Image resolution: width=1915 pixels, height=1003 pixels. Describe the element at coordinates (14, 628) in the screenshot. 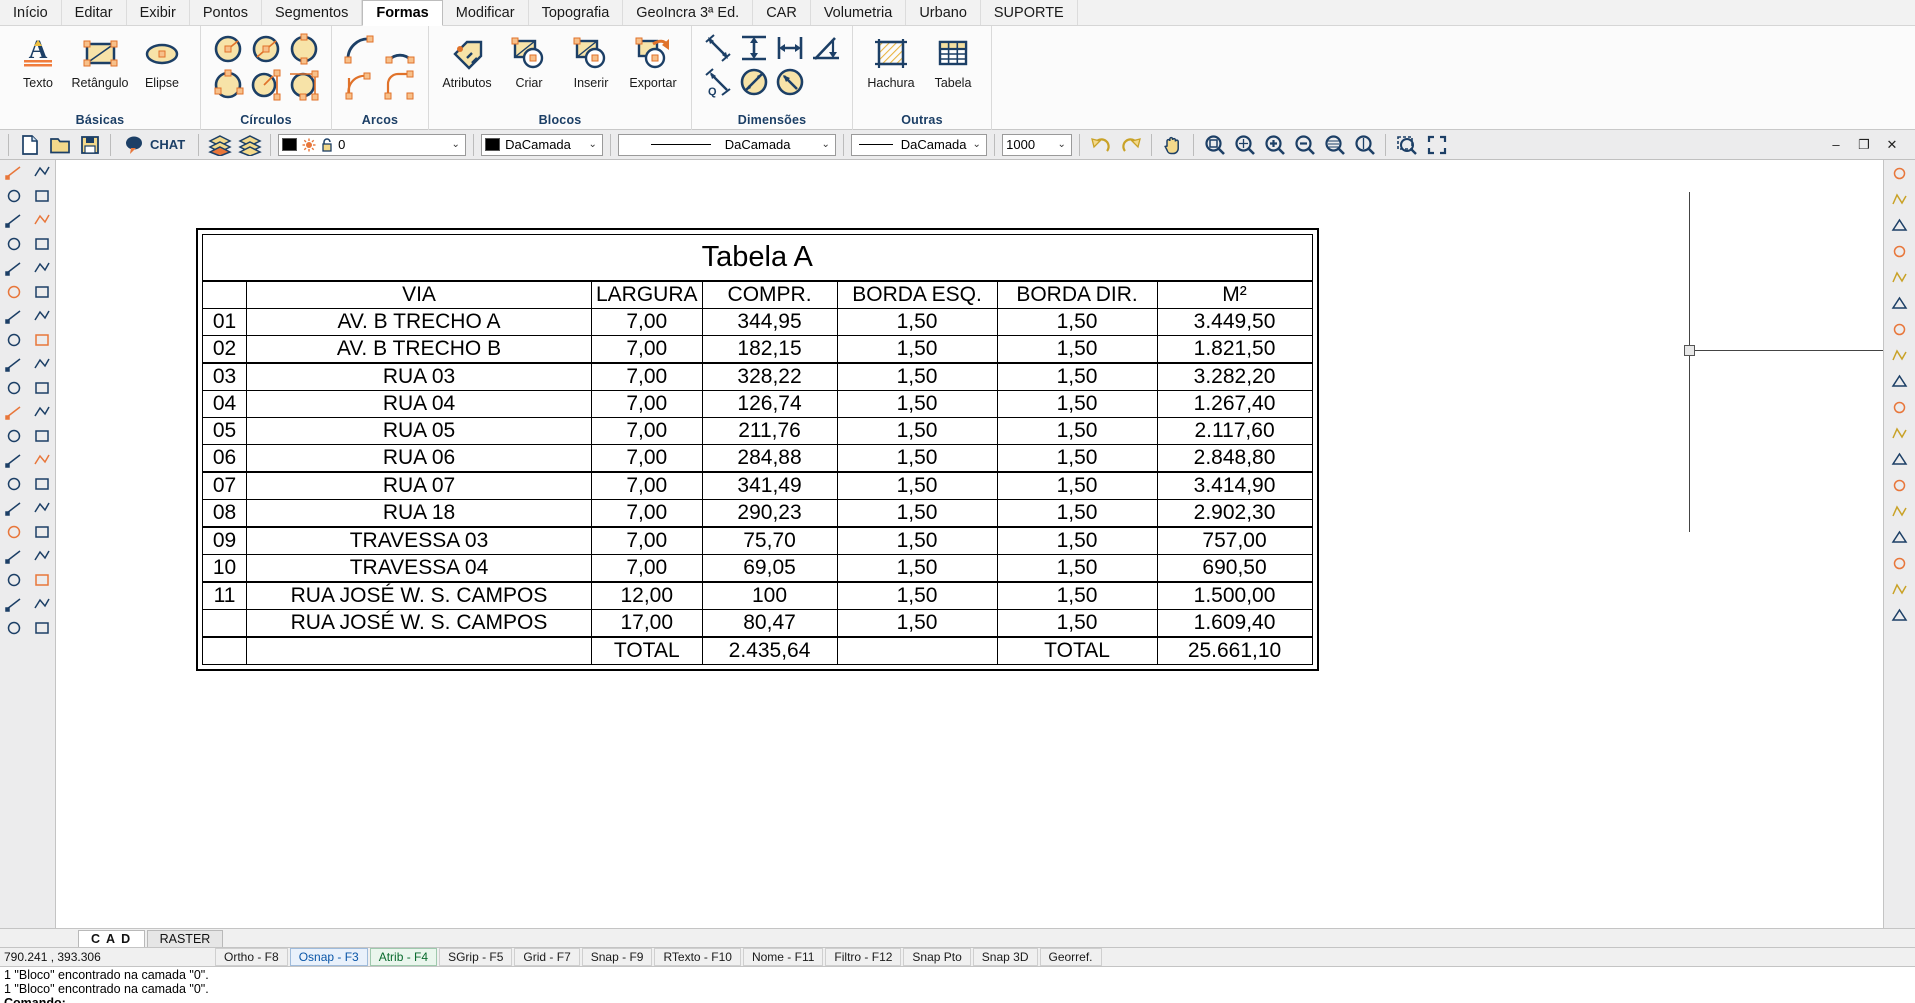

I see `tool-revcloud-button` at that location.